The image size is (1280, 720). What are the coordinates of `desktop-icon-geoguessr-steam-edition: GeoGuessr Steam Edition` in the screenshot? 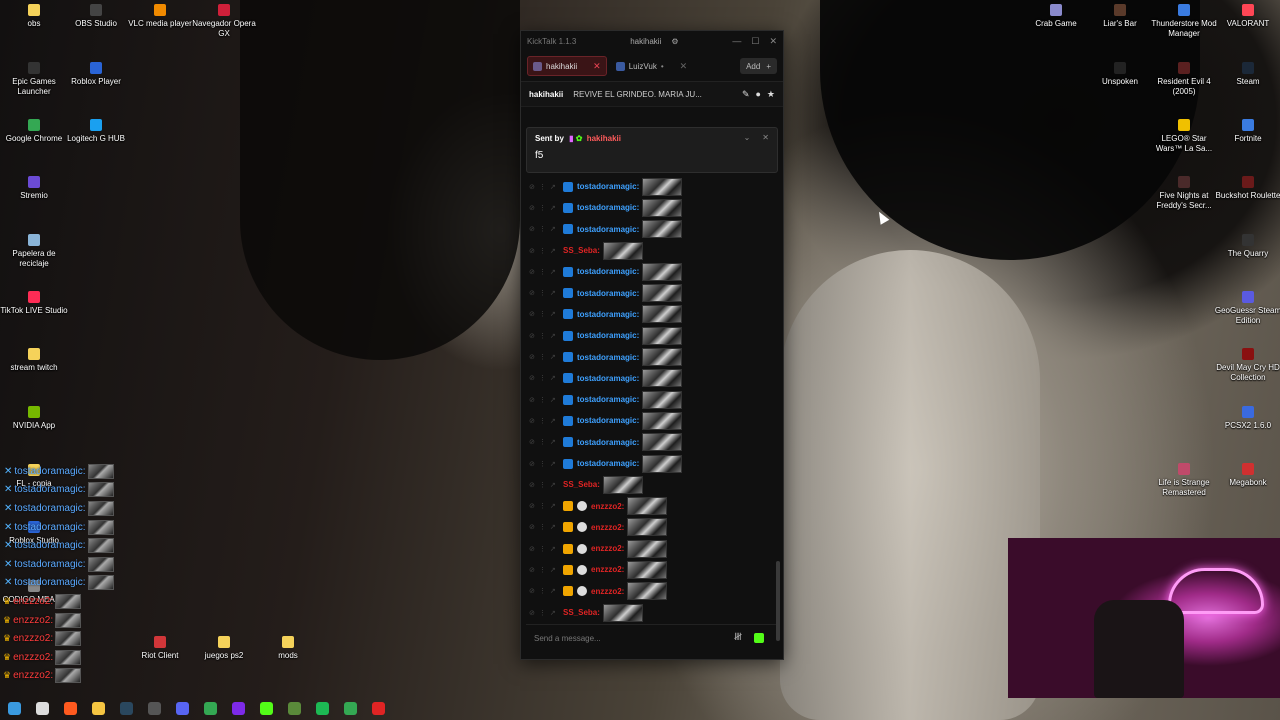 It's located at (1247, 308).